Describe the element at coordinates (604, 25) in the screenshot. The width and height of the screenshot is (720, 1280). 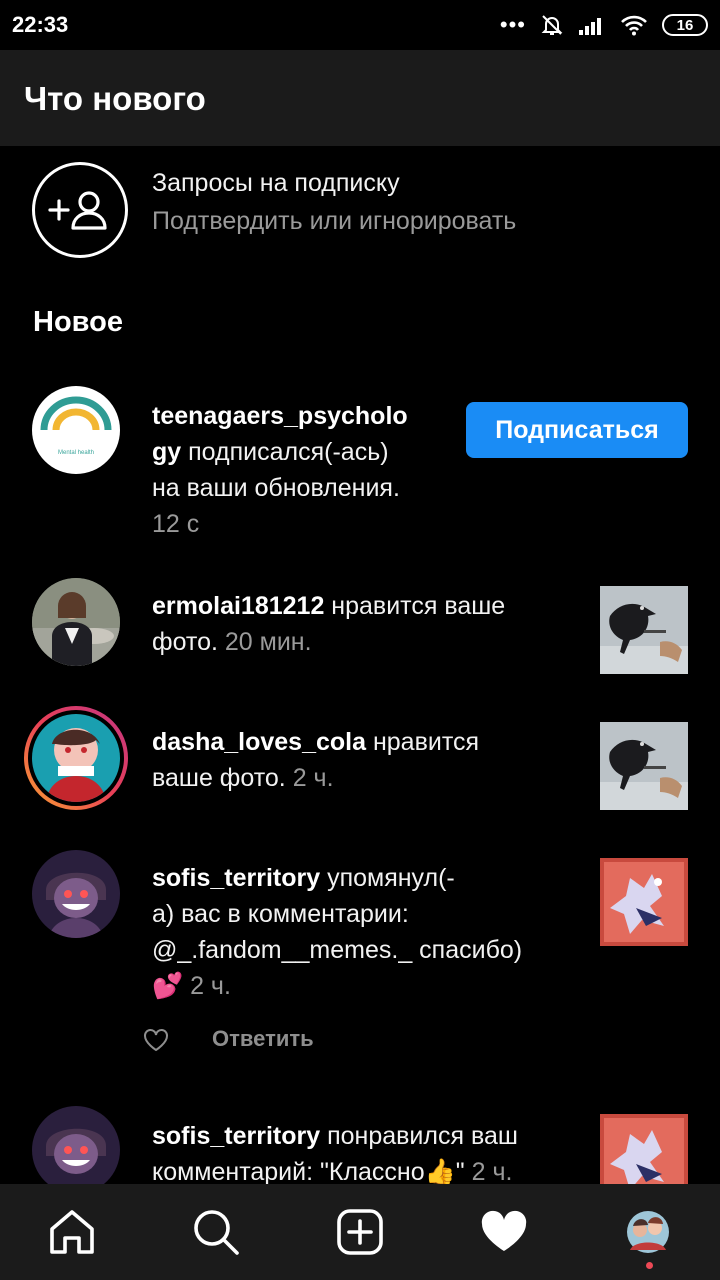
I see `status-icons: ••• 16` at that location.